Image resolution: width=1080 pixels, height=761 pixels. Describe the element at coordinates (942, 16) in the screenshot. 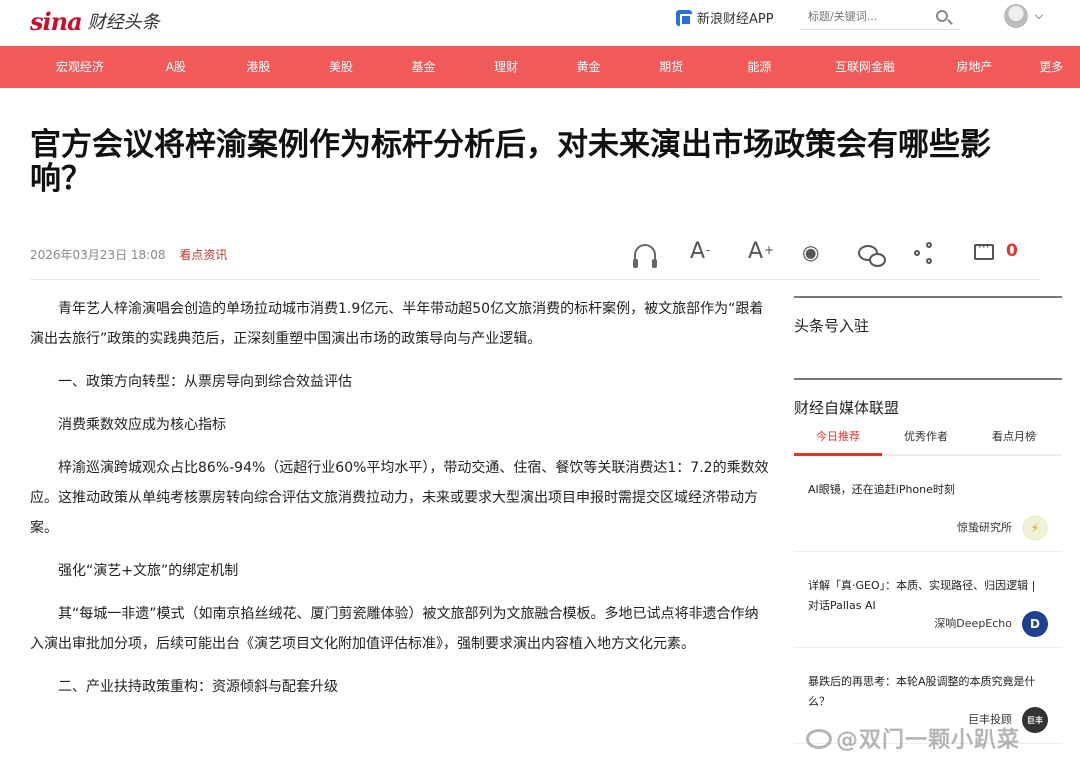

I see `search-icon` at that location.